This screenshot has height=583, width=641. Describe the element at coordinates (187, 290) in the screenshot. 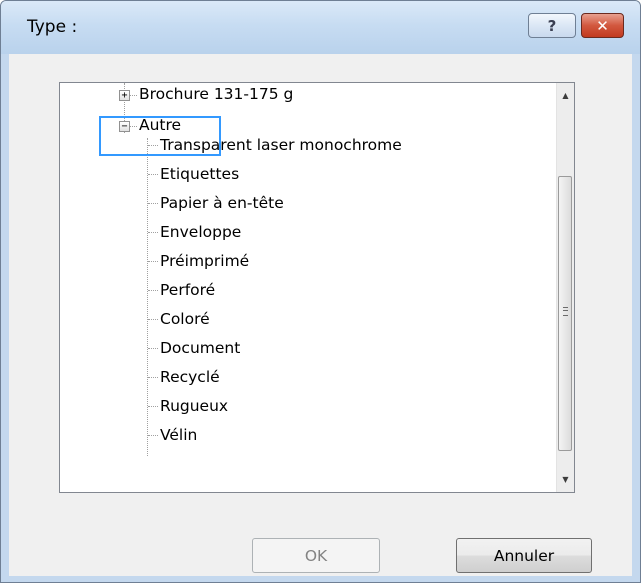

I see `tree-item-perfore: Perforé` at that location.